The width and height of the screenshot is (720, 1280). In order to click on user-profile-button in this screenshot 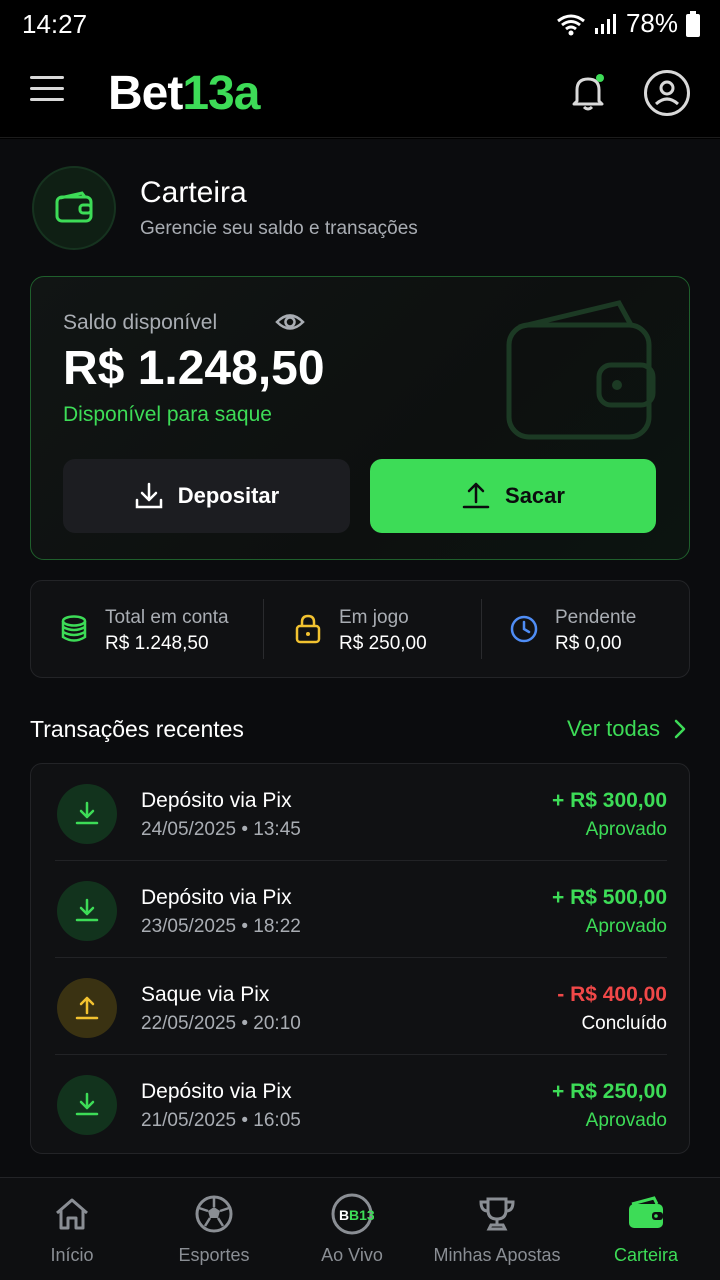, I will do `click(667, 93)`.